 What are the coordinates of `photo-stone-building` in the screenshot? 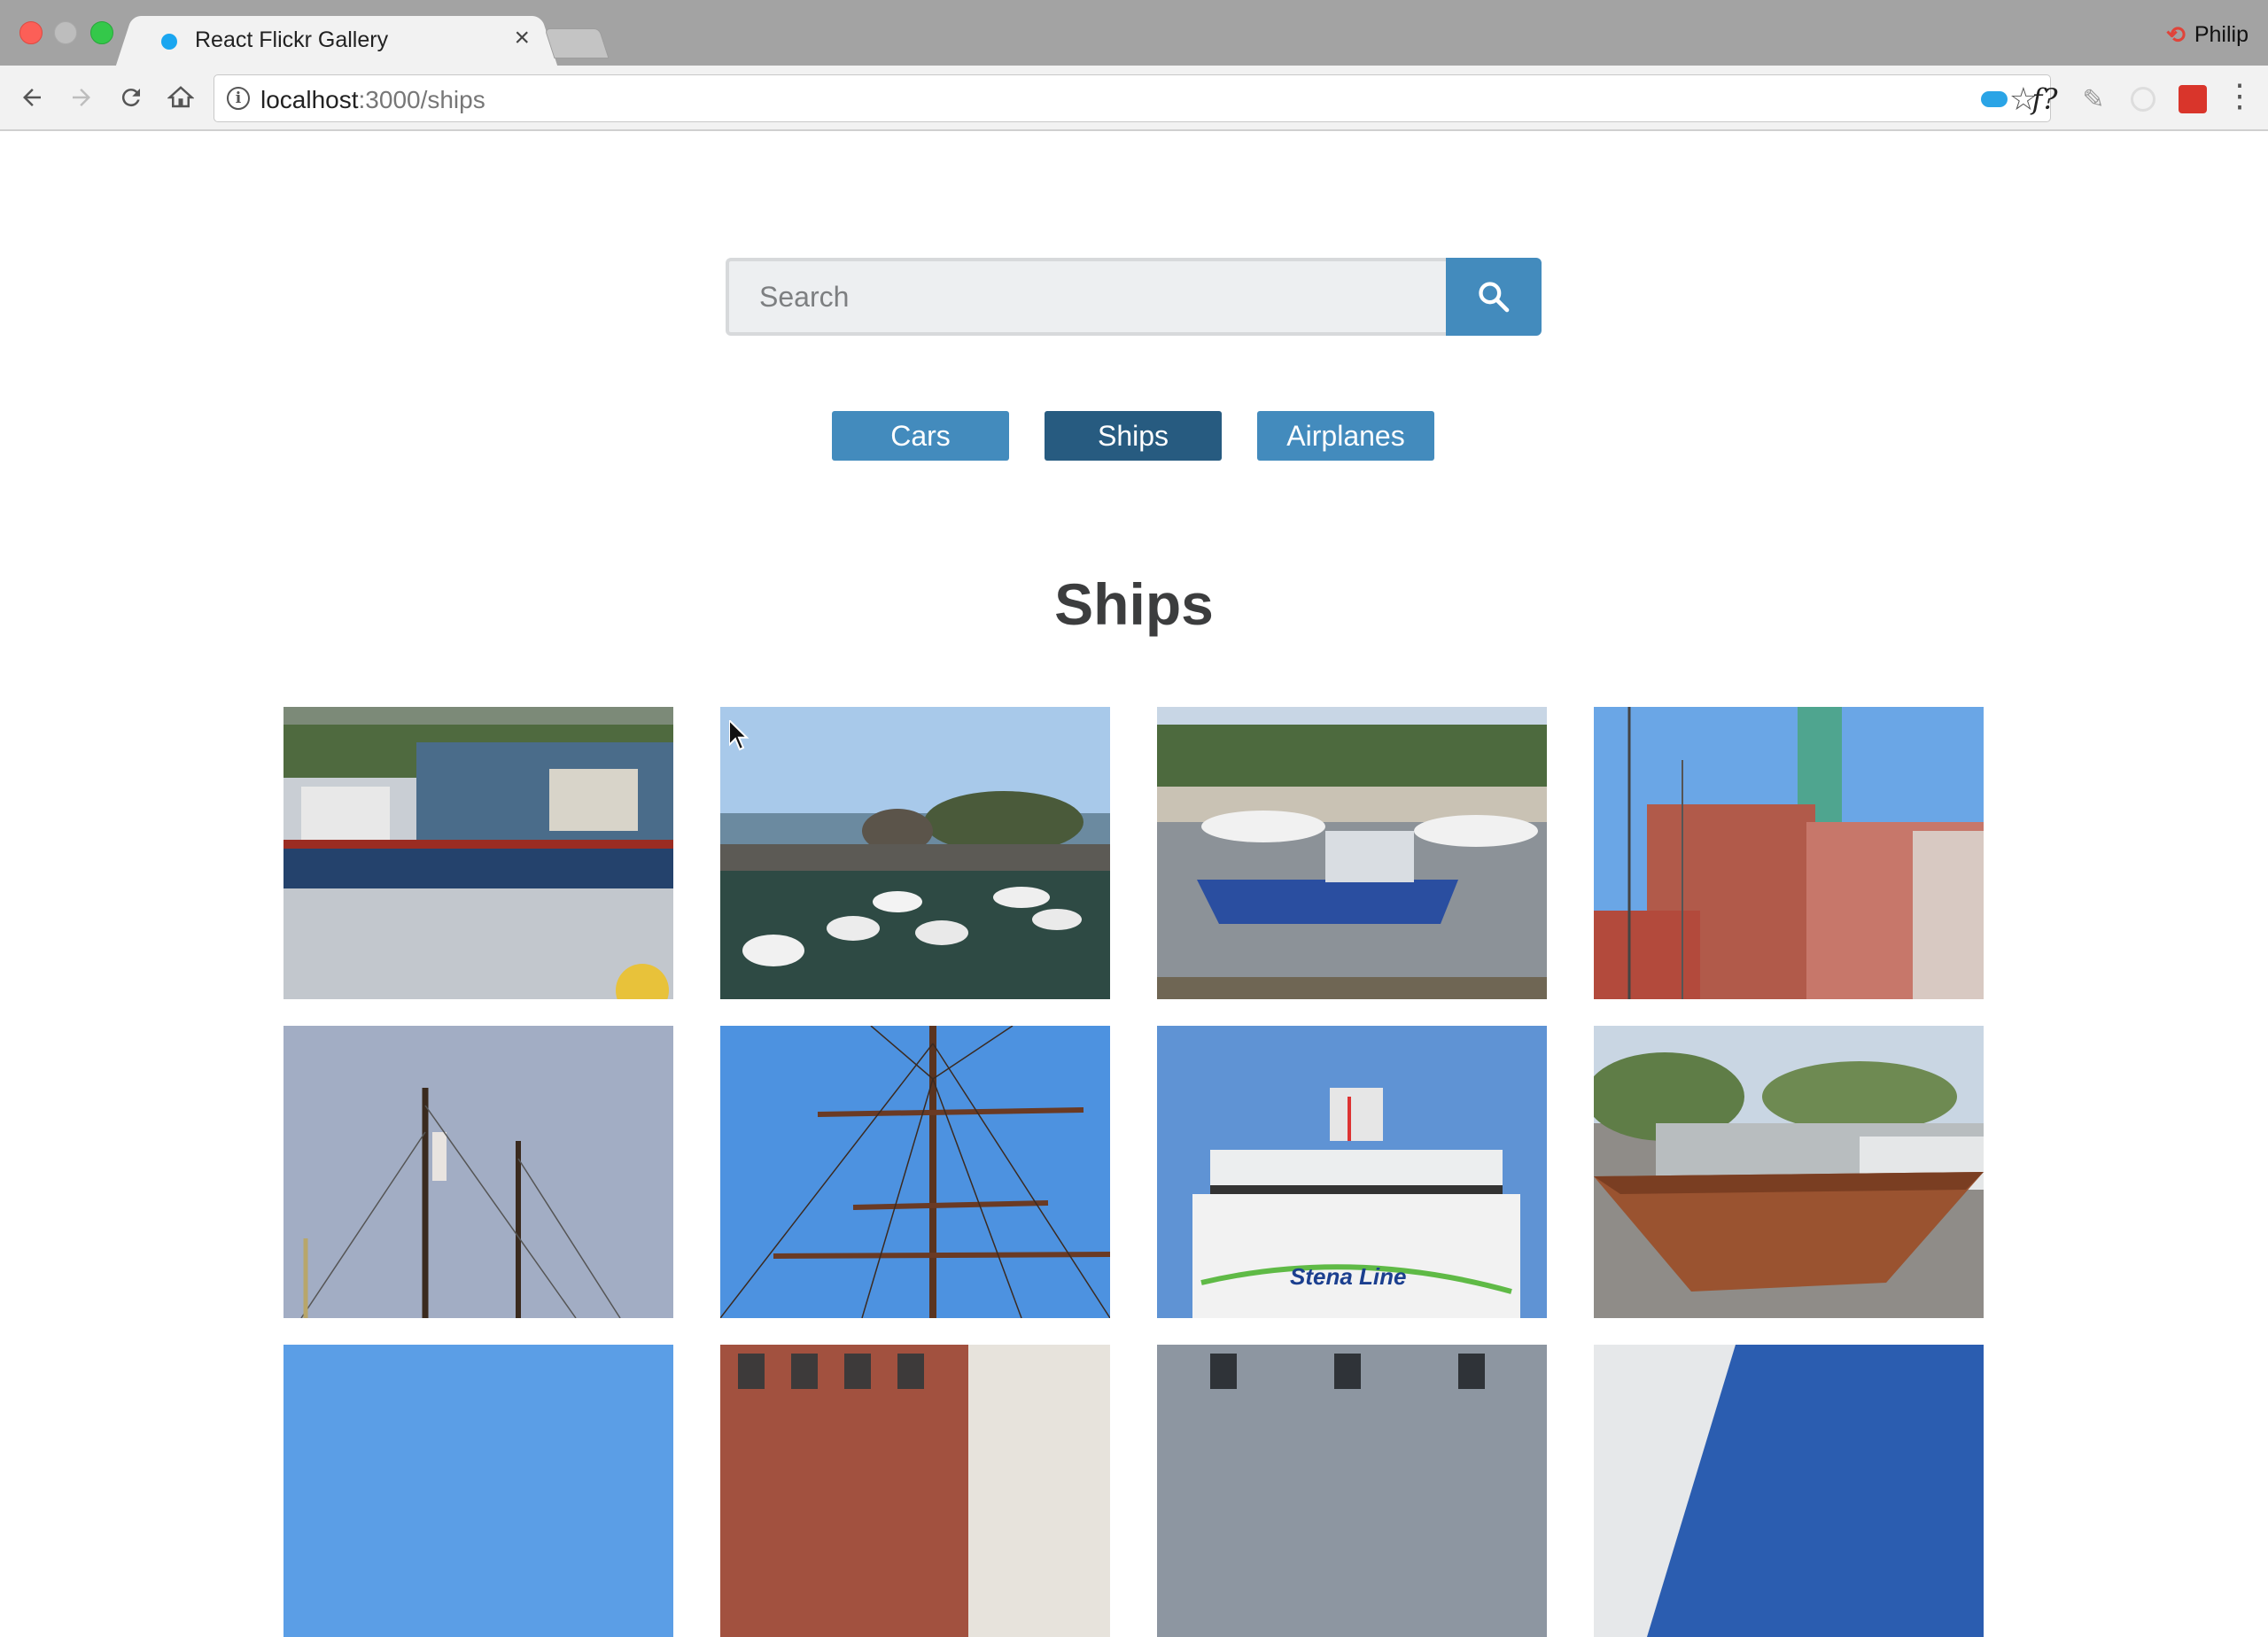 It's located at (1352, 1491).